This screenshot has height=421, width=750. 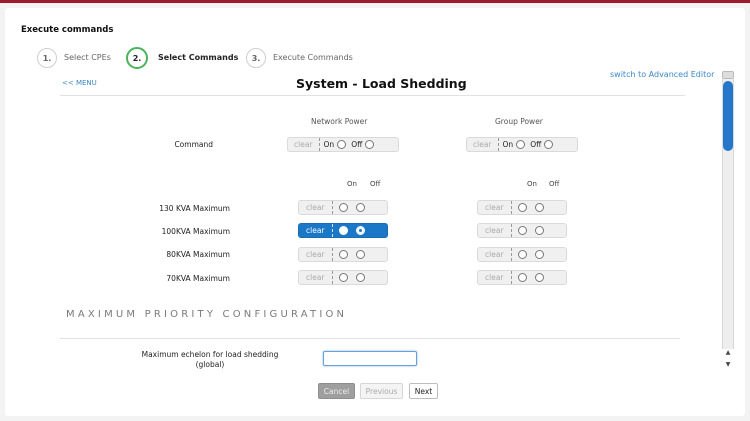 What do you see at coordinates (360, 254) in the screenshot?
I see `row-80kva-network-off-radio` at bounding box center [360, 254].